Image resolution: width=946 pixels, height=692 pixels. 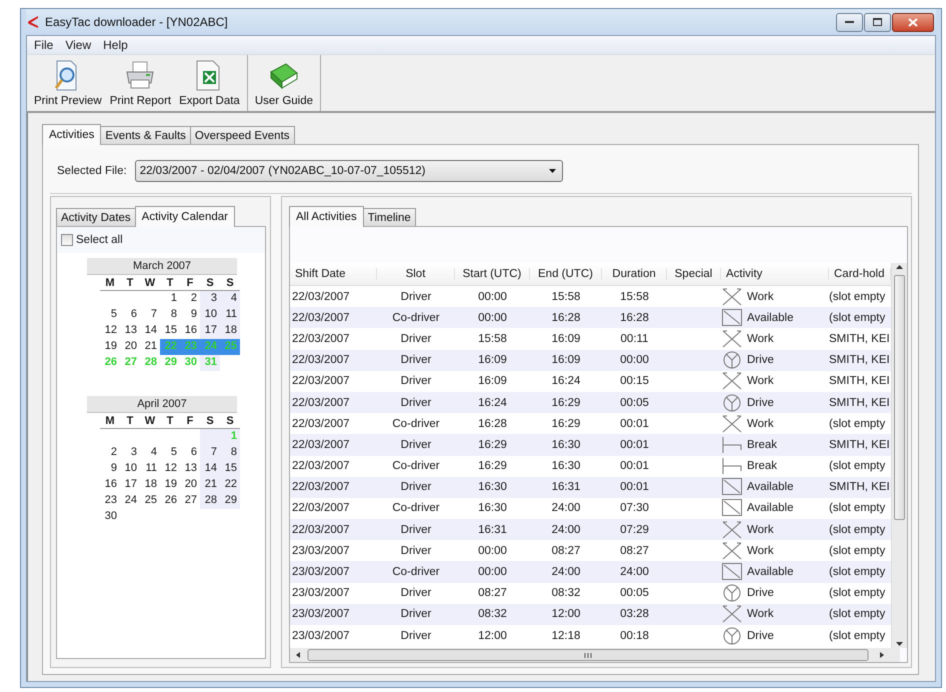 I want to click on table-cell: Break, so click(x=762, y=466).